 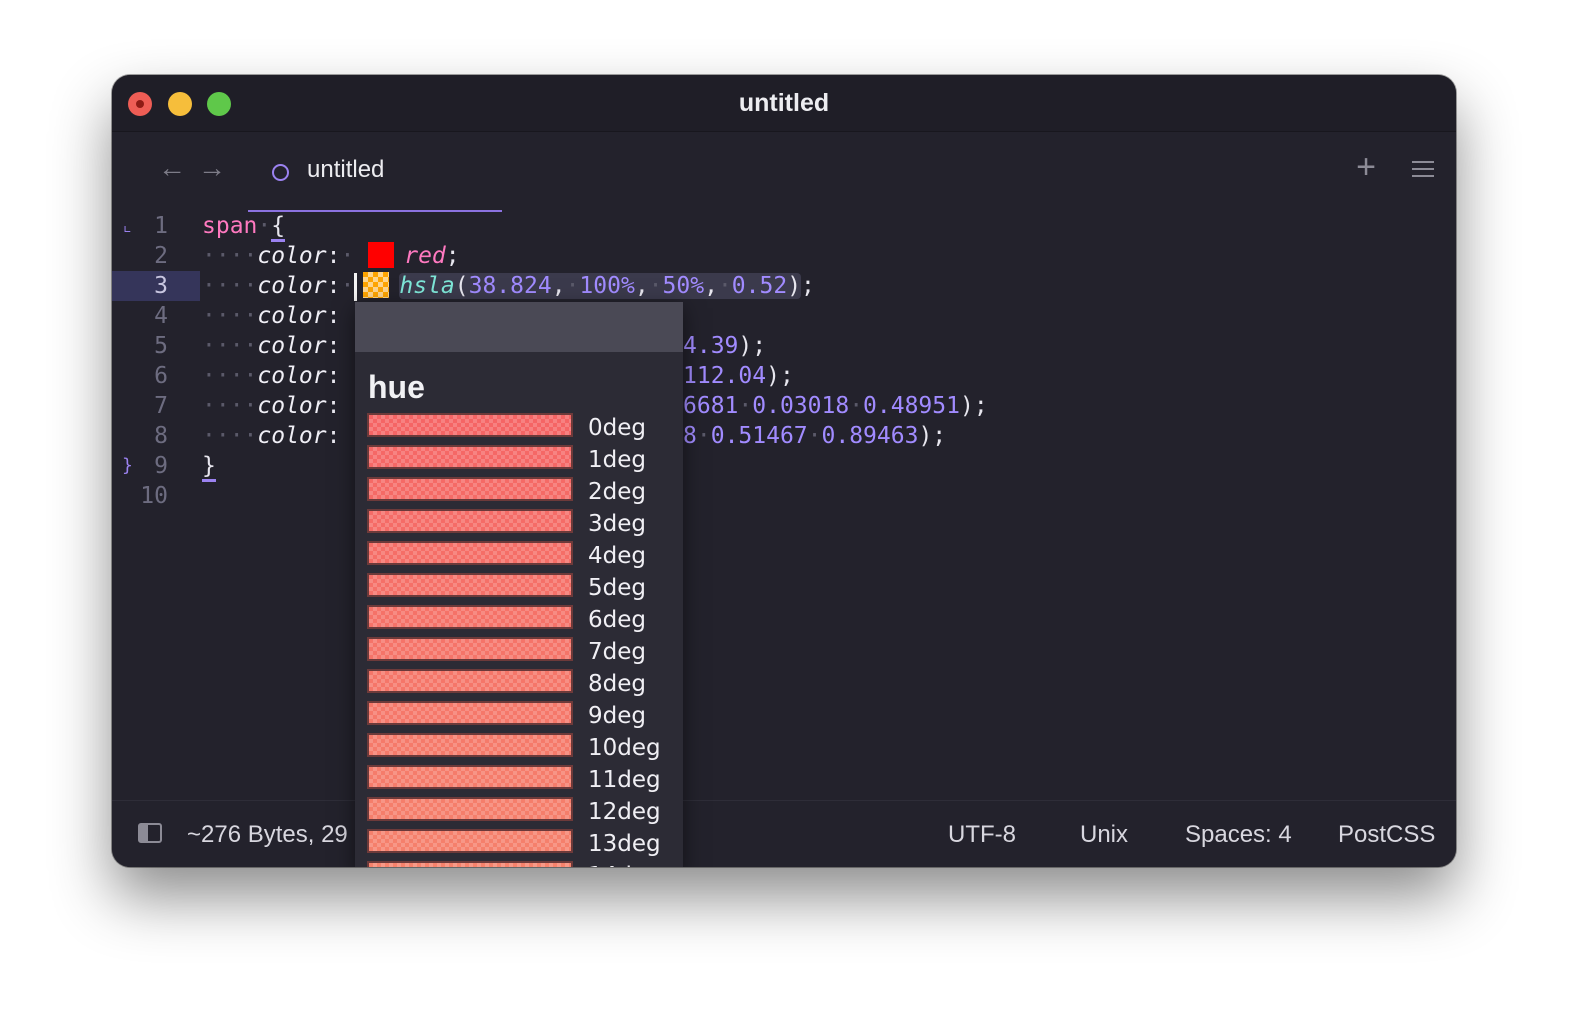 I want to click on code-line: 6 ····color: 112.04);, so click(x=784, y=376).